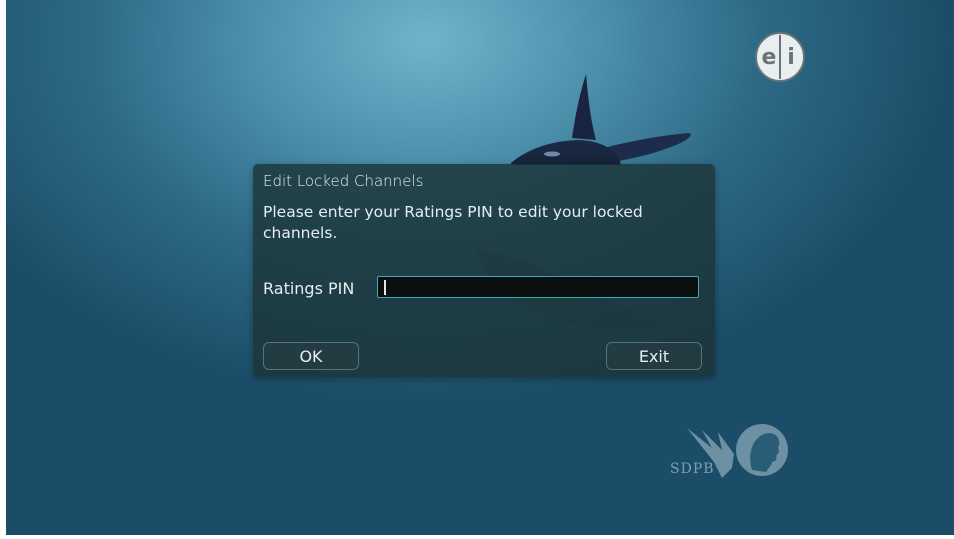  Describe the element at coordinates (791, 57) in the screenshot. I see `ei-letter-i: i` at that location.